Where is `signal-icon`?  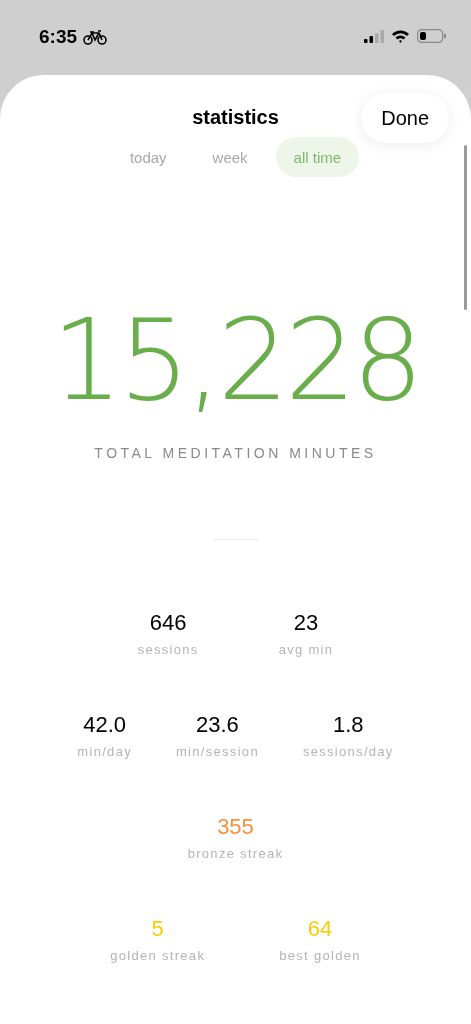 signal-icon is located at coordinates (374, 36).